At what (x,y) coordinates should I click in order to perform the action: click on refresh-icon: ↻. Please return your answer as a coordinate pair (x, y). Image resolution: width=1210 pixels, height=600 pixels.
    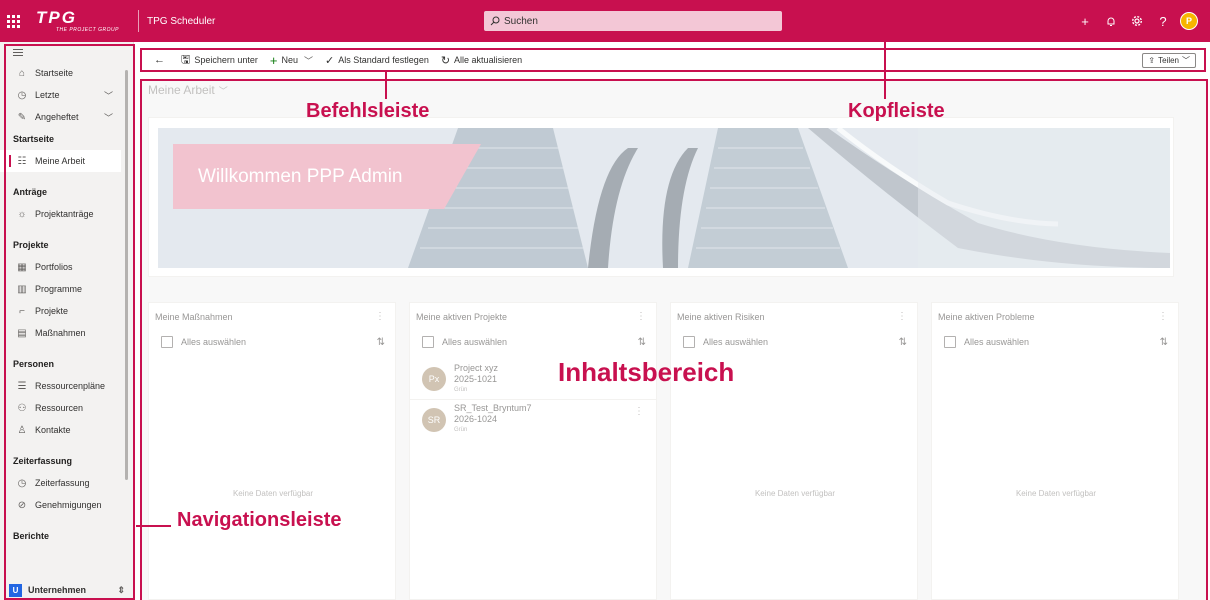
    Looking at the image, I should click on (445, 60).